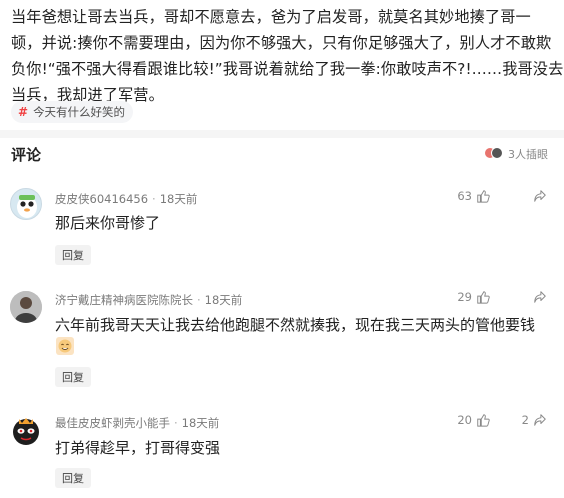 This screenshot has width=564, height=498. I want to click on comment-meta: 最佳皮皮虾剥壳小能手 · 18天前, so click(137, 423).